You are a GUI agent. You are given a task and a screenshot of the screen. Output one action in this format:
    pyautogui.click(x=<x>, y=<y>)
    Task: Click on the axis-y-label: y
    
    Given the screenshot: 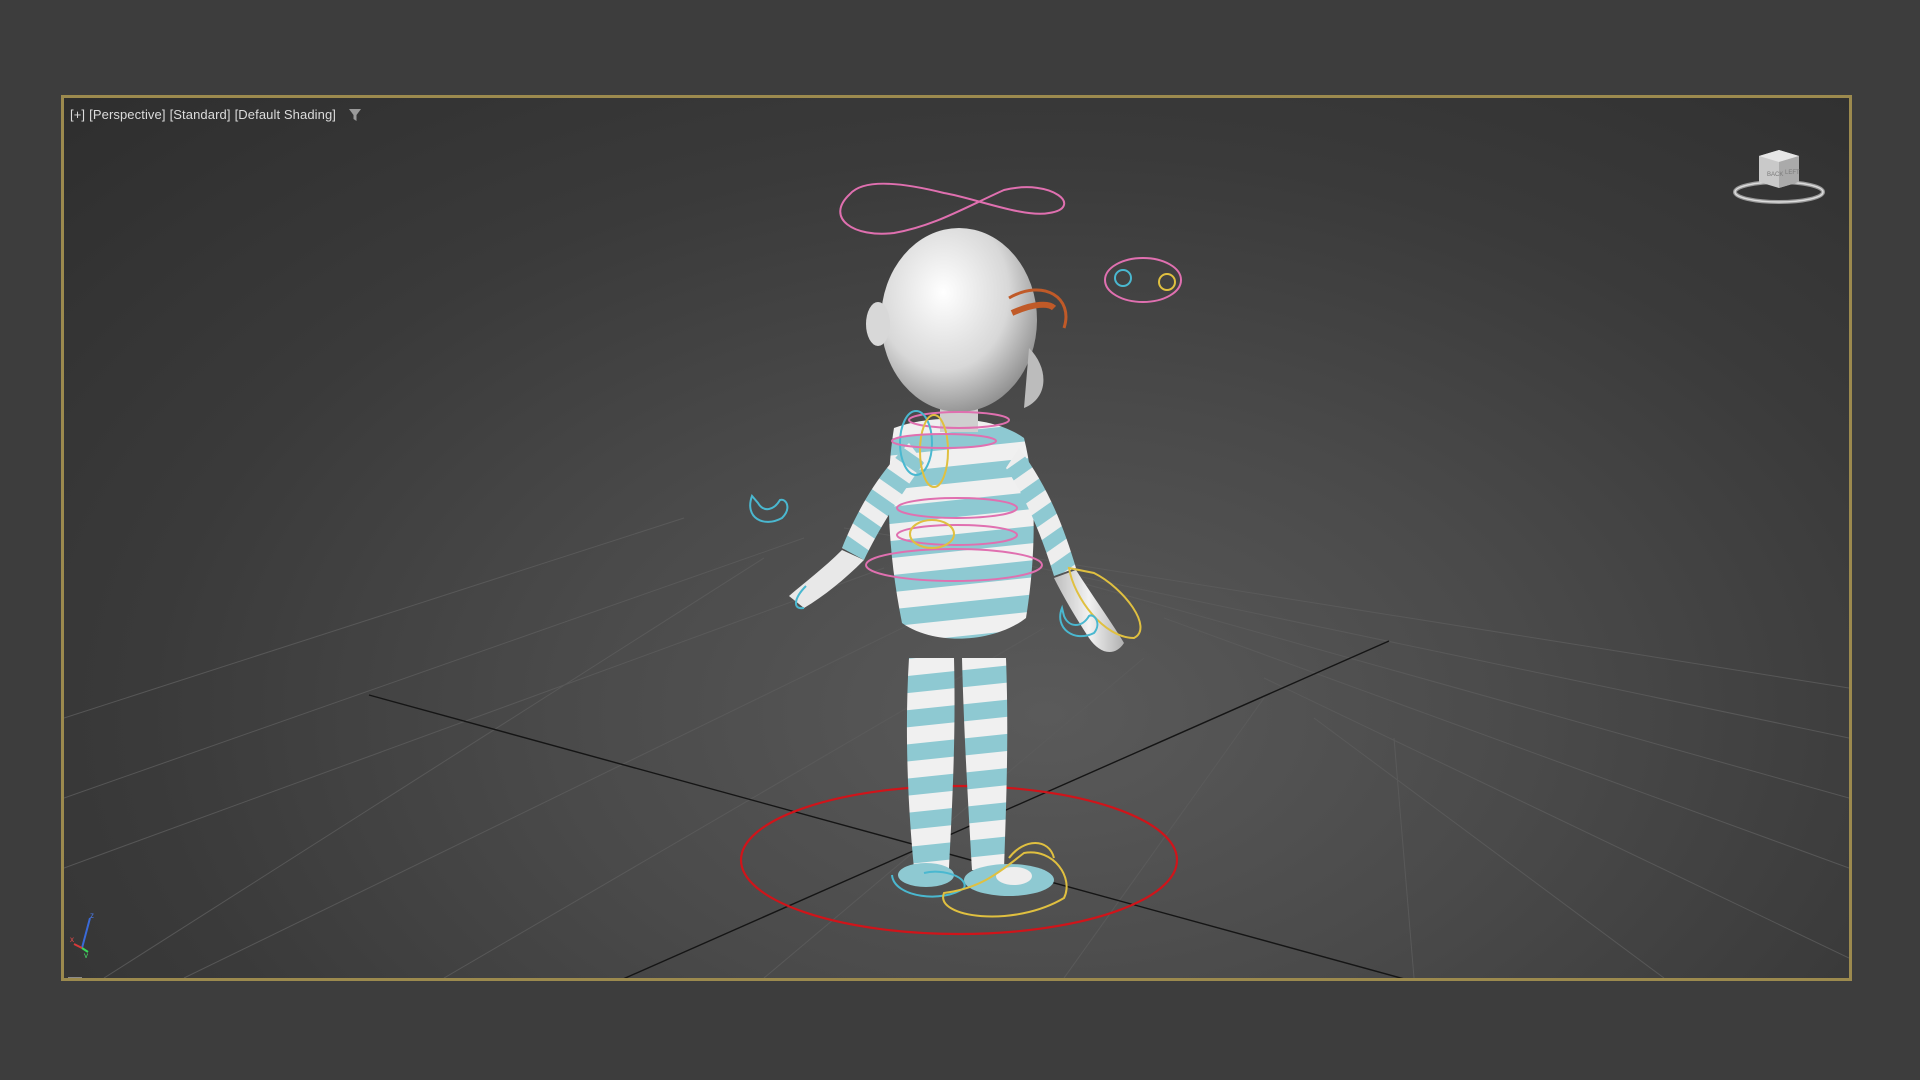 What is the action you would take?
    pyautogui.click(x=86, y=954)
    